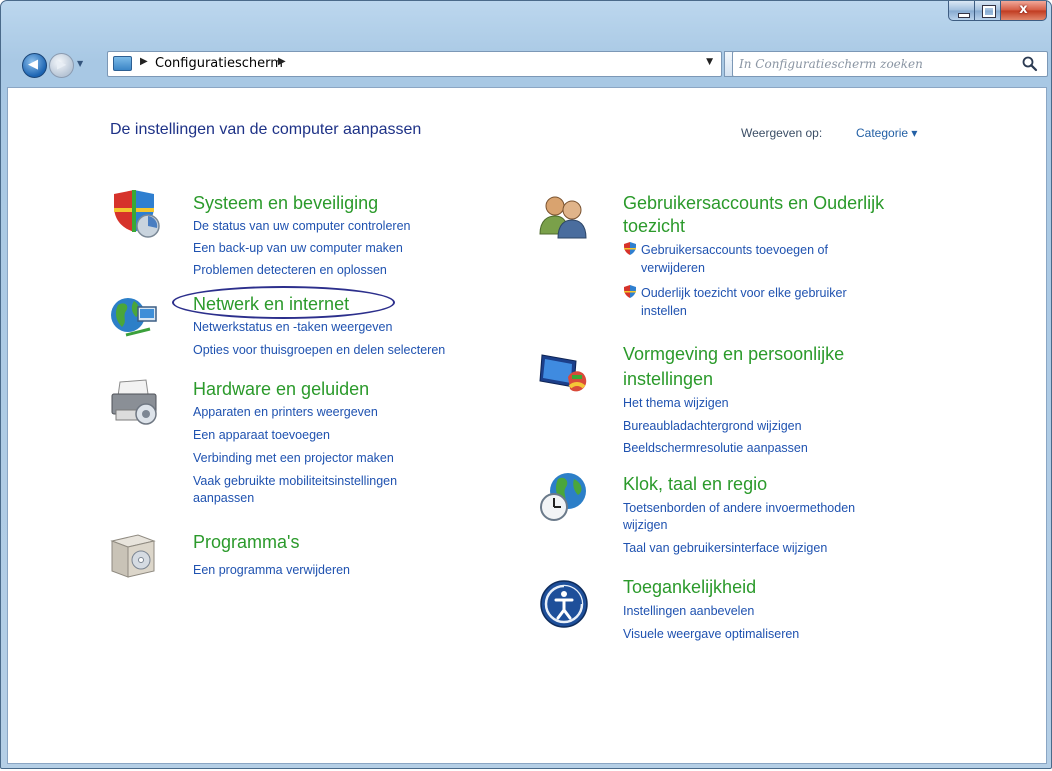  I want to click on search-icon, so click(1030, 64).